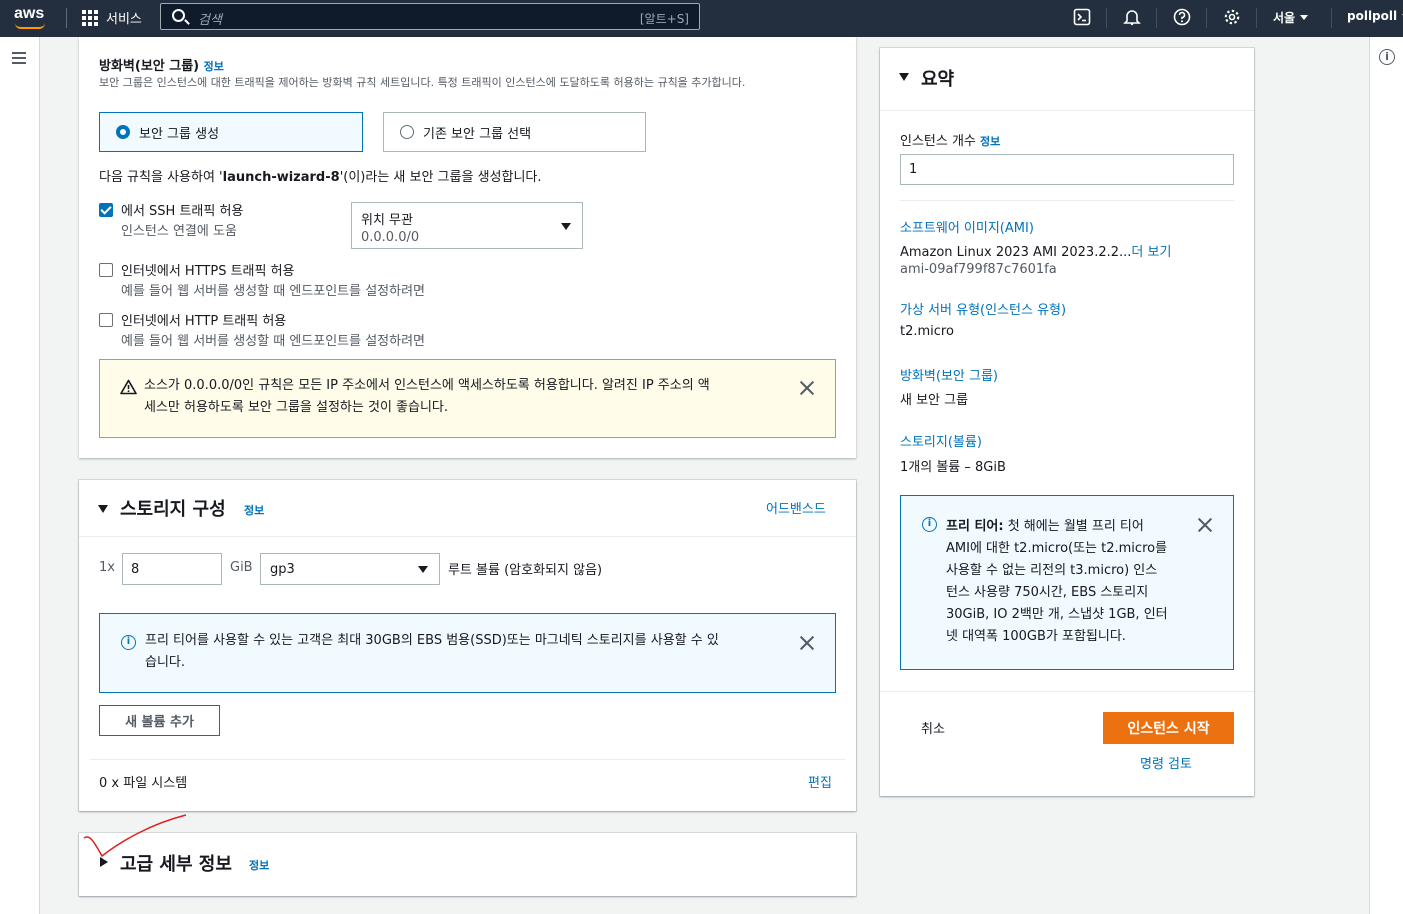  I want to click on https-sublabel: 예를 들어 웹 서버를 생성할 때 엔드포인트를 설정하려면, so click(273, 291).